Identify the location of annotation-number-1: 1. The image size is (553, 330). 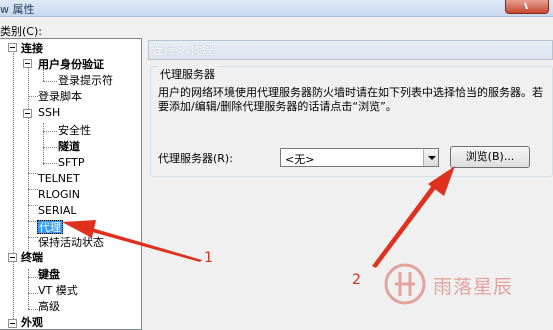
(208, 258).